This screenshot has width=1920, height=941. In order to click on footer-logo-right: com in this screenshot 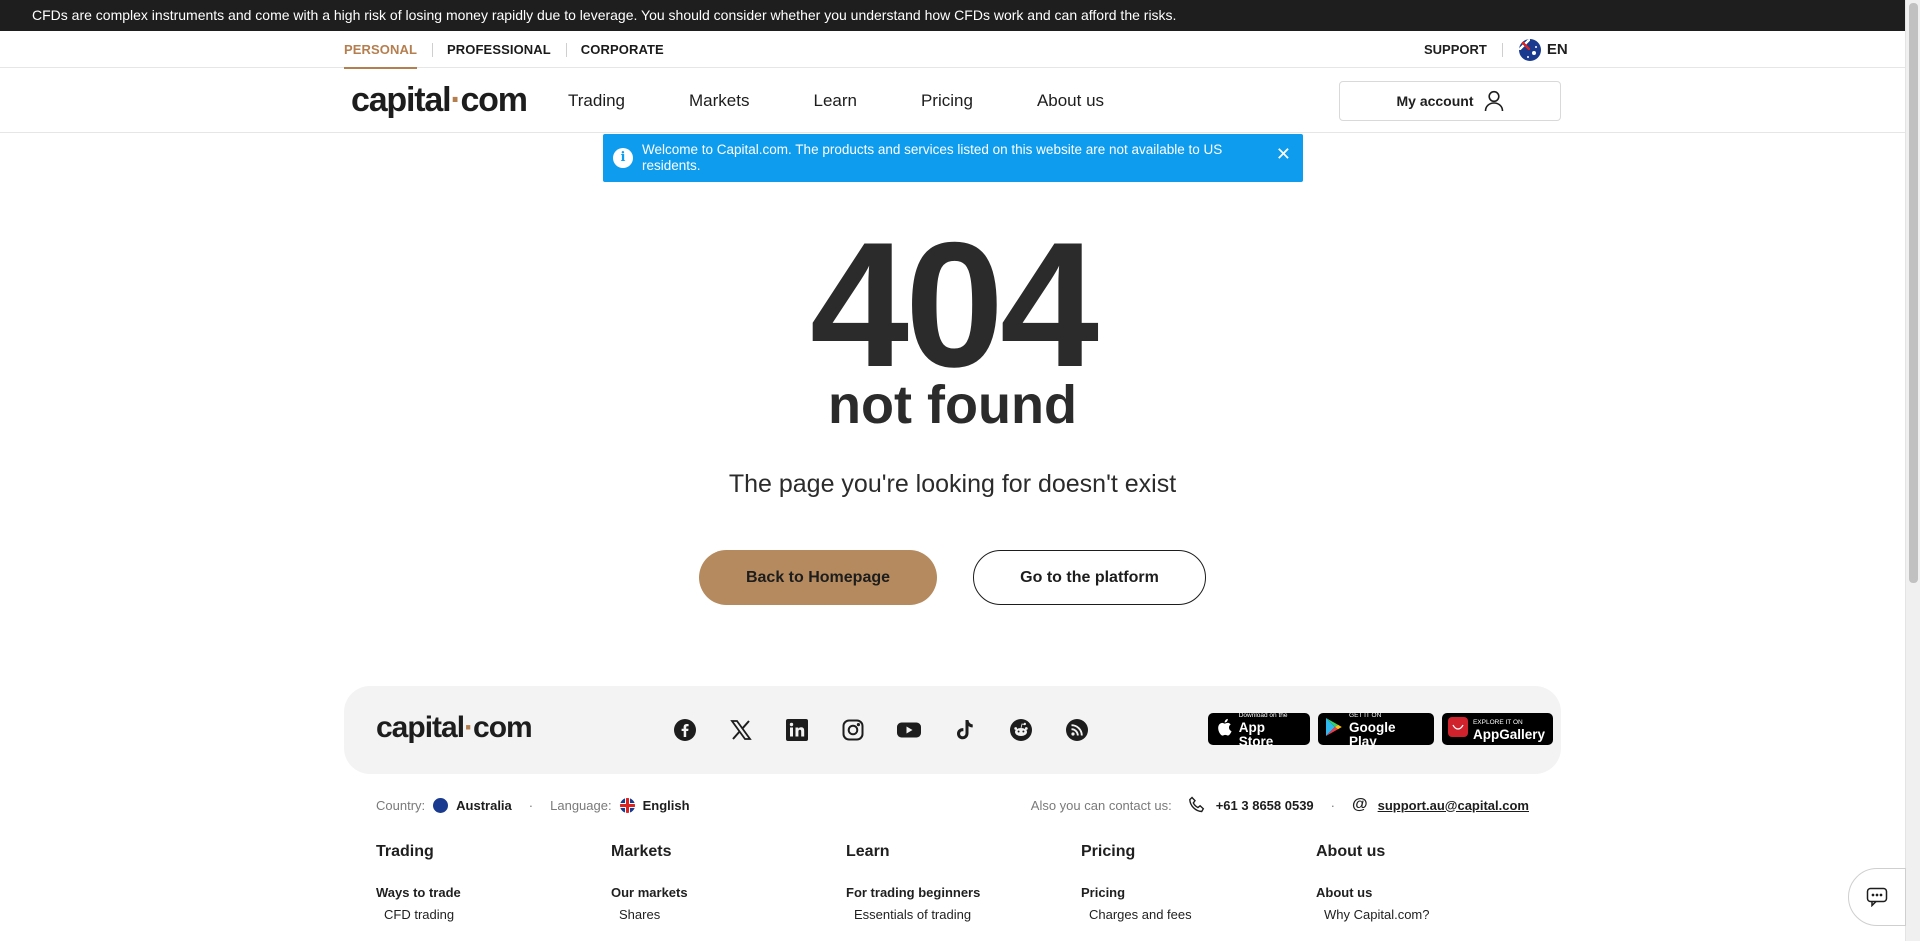, I will do `click(503, 727)`.